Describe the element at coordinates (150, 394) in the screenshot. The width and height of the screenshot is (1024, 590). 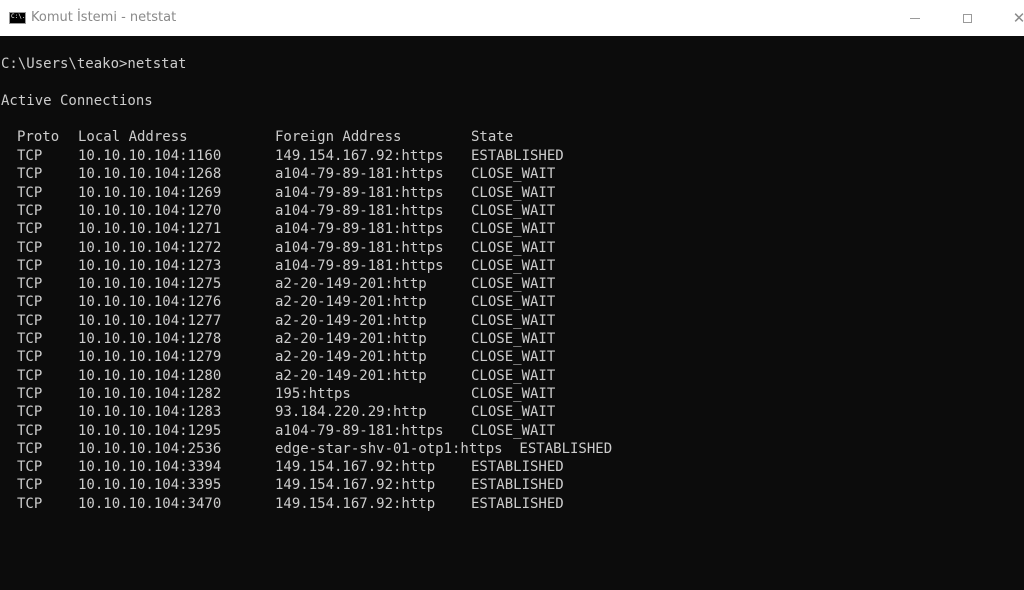
I see `cell-local-address: 10.10.10.104:1282` at that location.